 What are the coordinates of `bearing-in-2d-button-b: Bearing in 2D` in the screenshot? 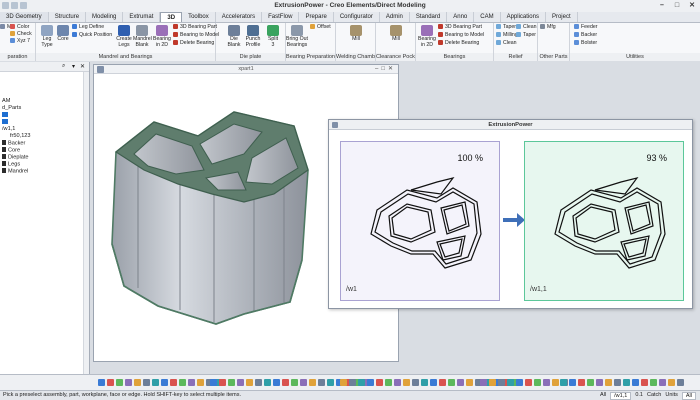 It's located at (427, 36).